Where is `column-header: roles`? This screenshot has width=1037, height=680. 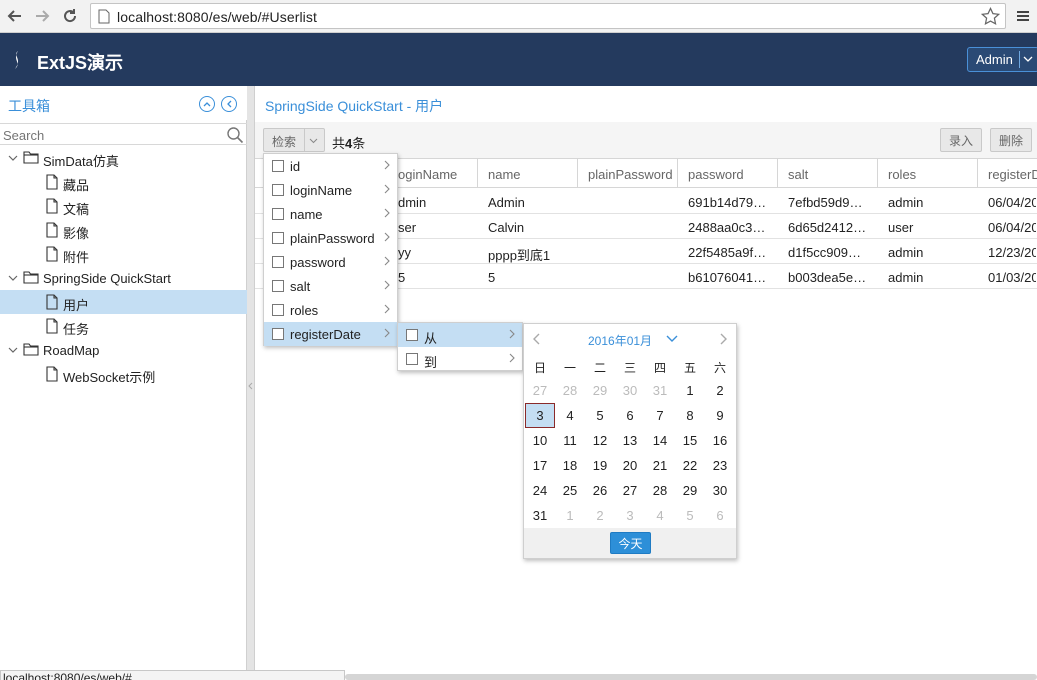 column-header: roles is located at coordinates (928, 173).